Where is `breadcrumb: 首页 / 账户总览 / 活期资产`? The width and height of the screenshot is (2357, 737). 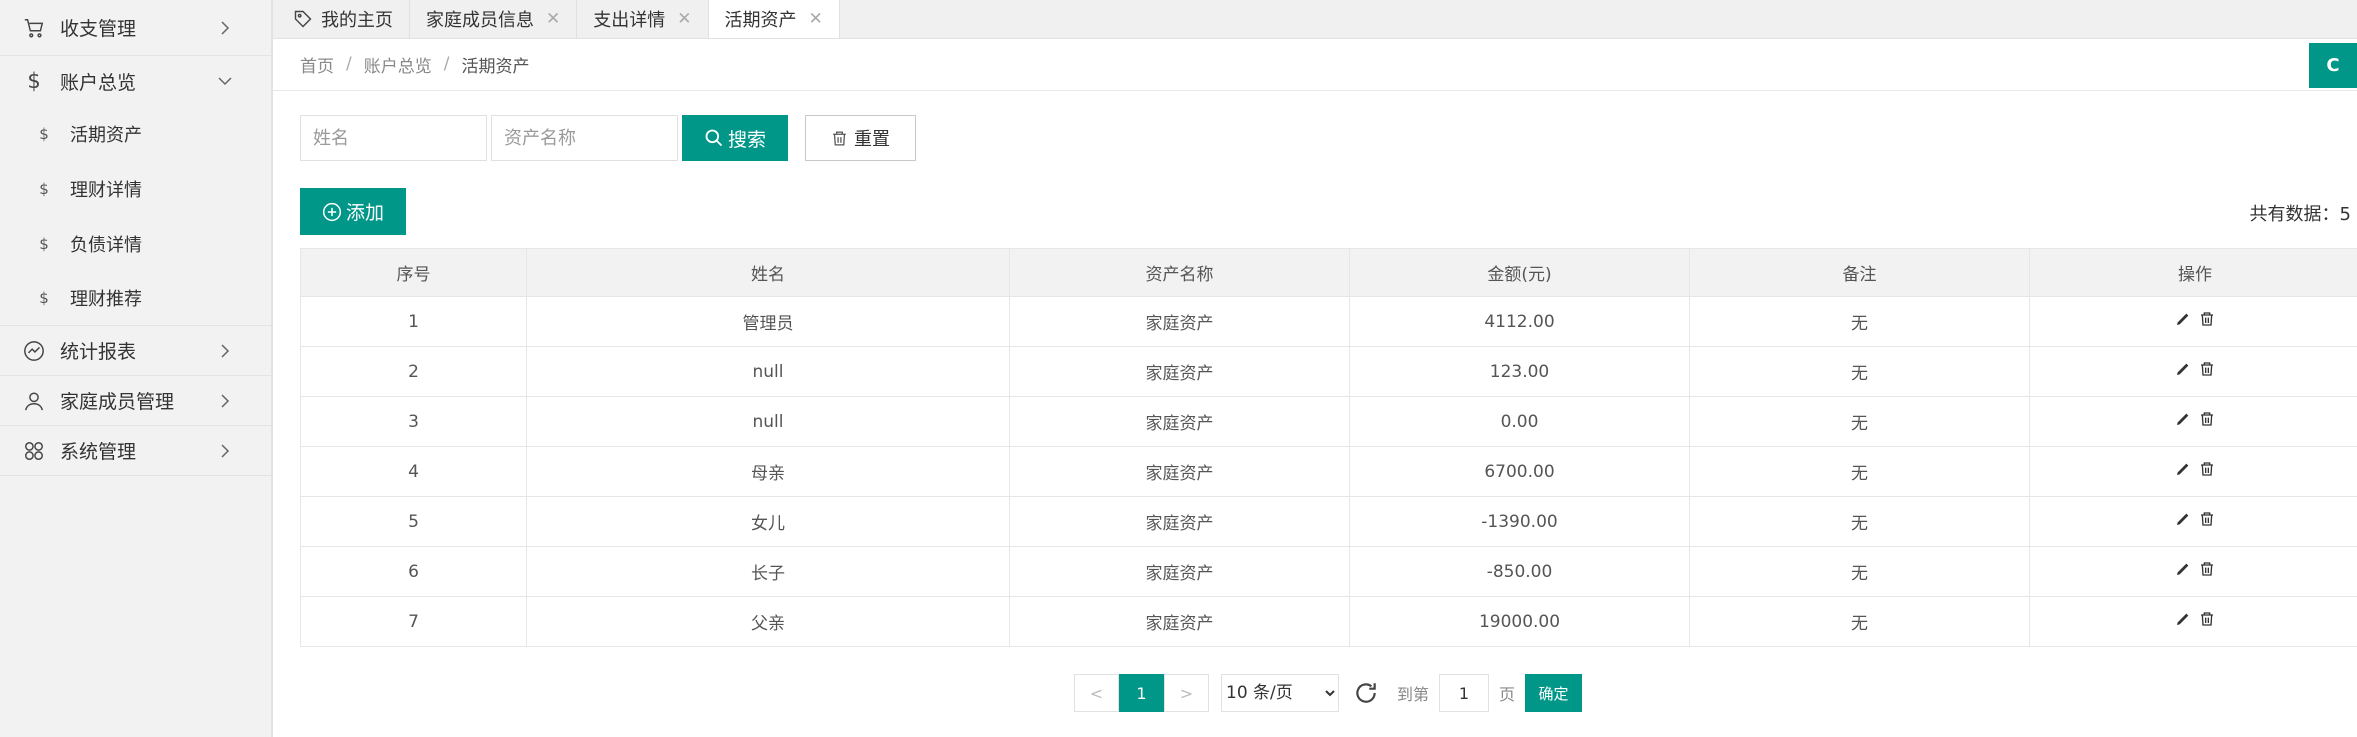 breadcrumb: 首页 / 账户总览 / 活期资产 is located at coordinates (1315, 64).